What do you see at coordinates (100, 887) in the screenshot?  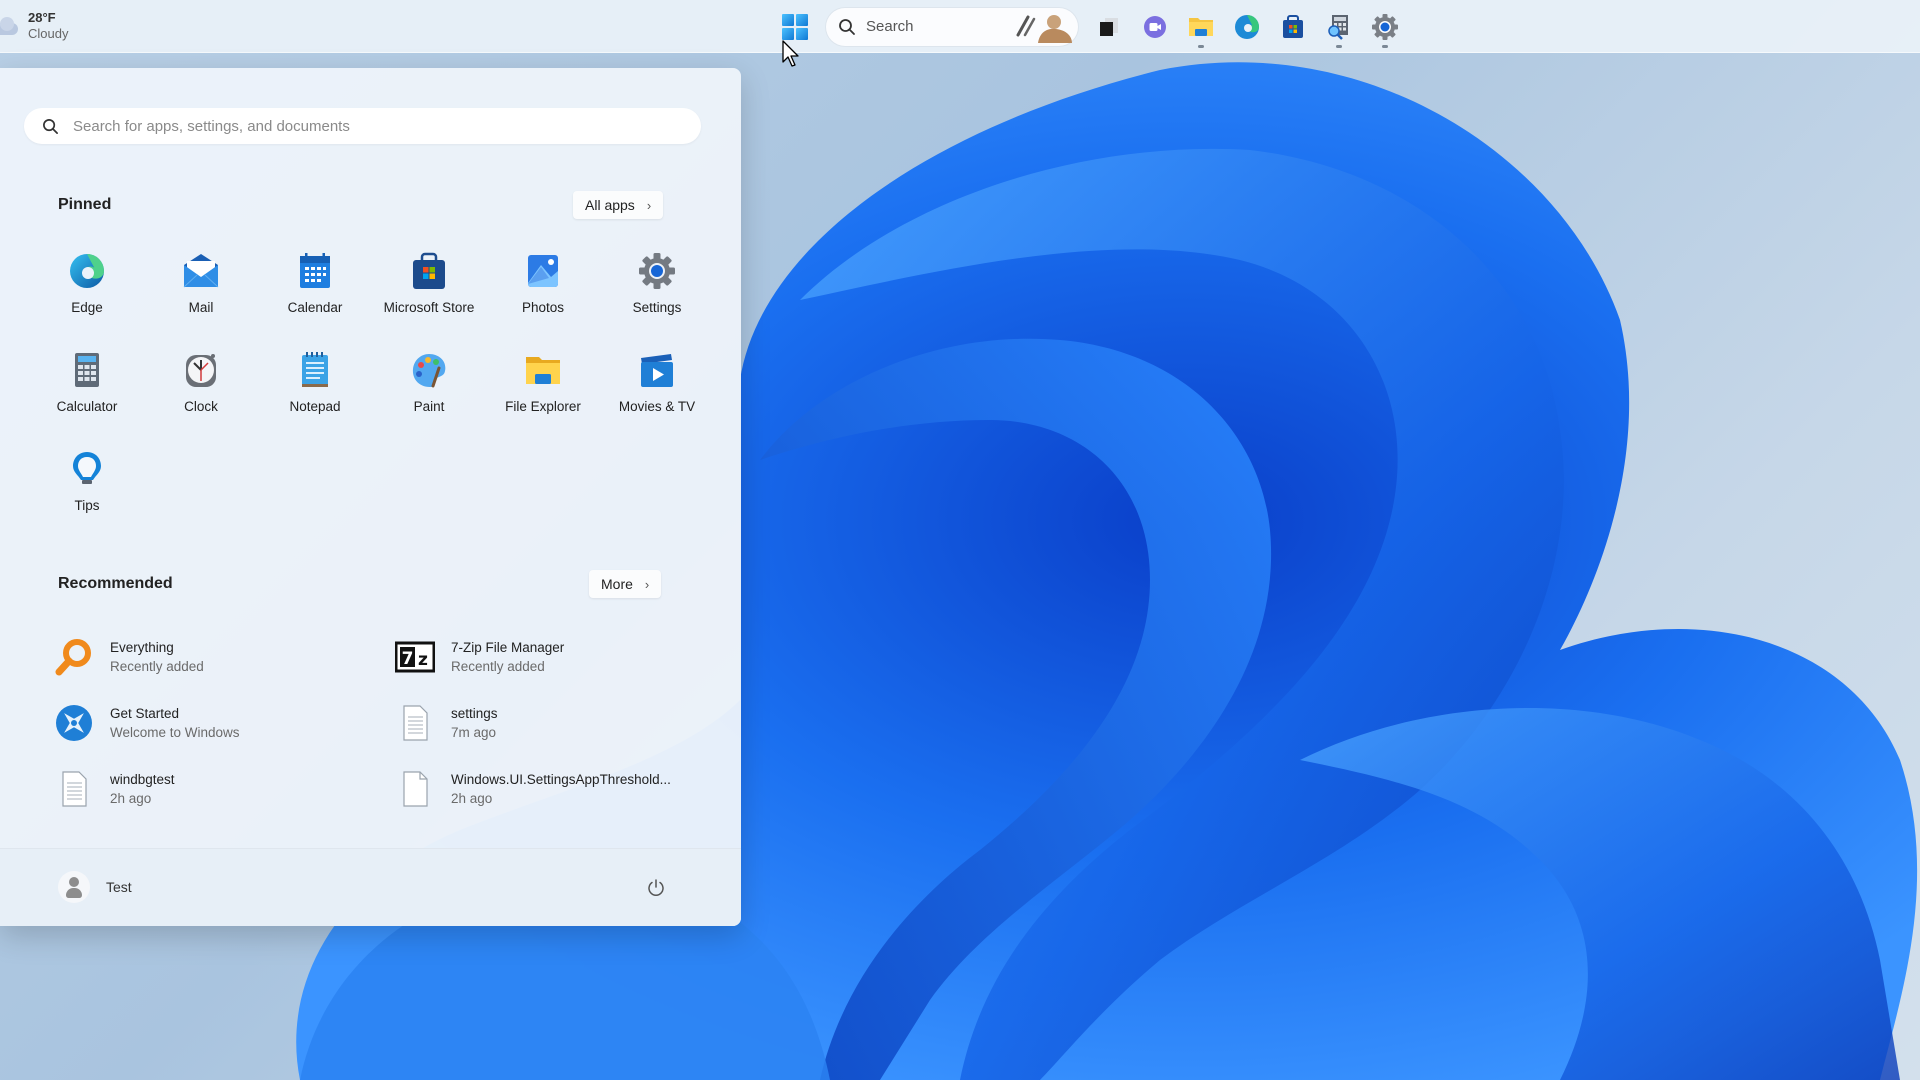 I see `user-account-button: Test` at bounding box center [100, 887].